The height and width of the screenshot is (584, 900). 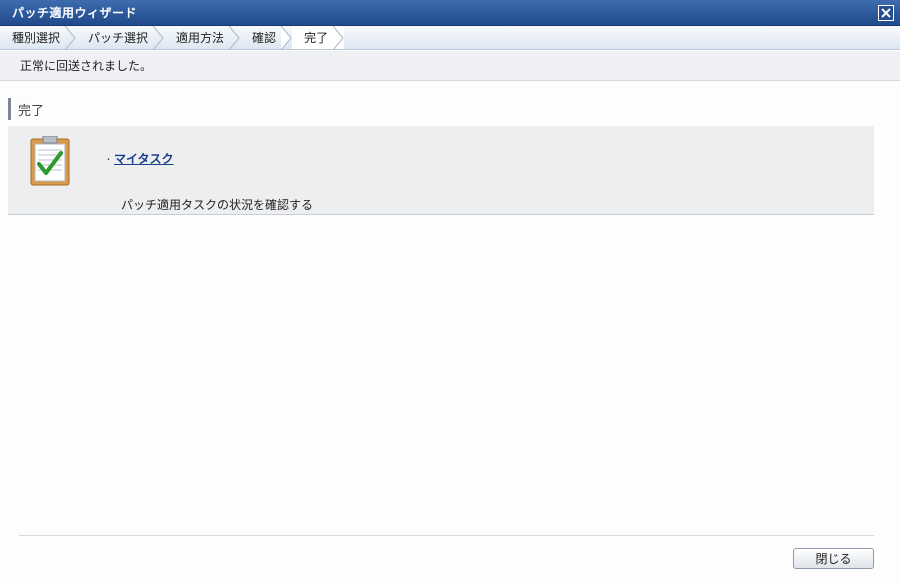 I want to click on task-panel: ･ マイタスク パッチ適用タスクの状況を確認する, so click(x=441, y=170).